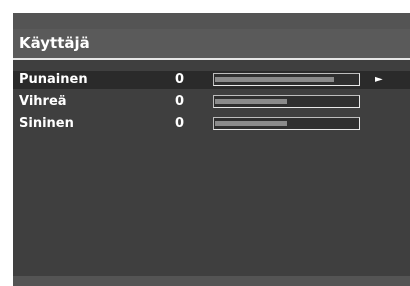 Image resolution: width=410 pixels, height=286 pixels. I want to click on green-slider, so click(286, 101).